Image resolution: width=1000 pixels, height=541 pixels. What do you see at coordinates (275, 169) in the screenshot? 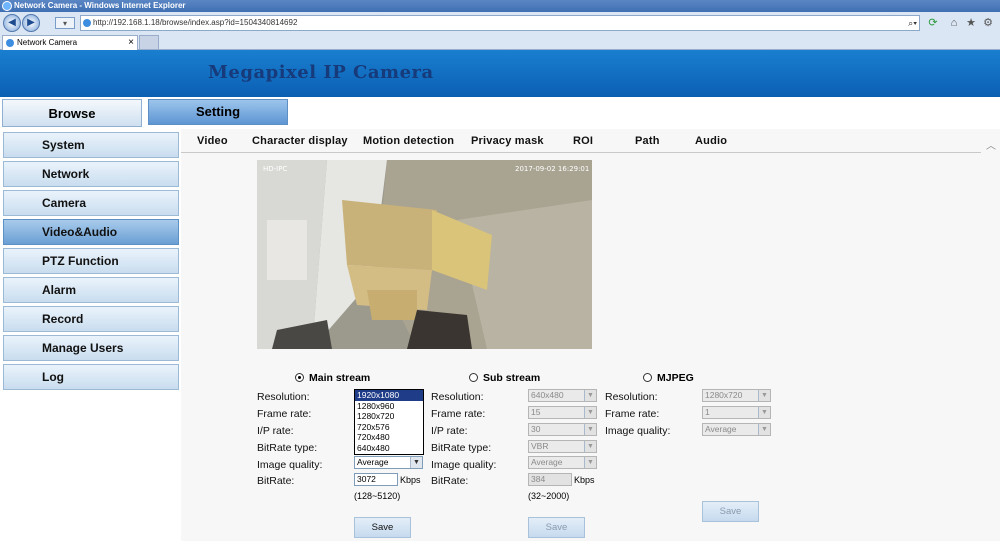
I see `osd-camera-name: HD-IPC` at bounding box center [275, 169].